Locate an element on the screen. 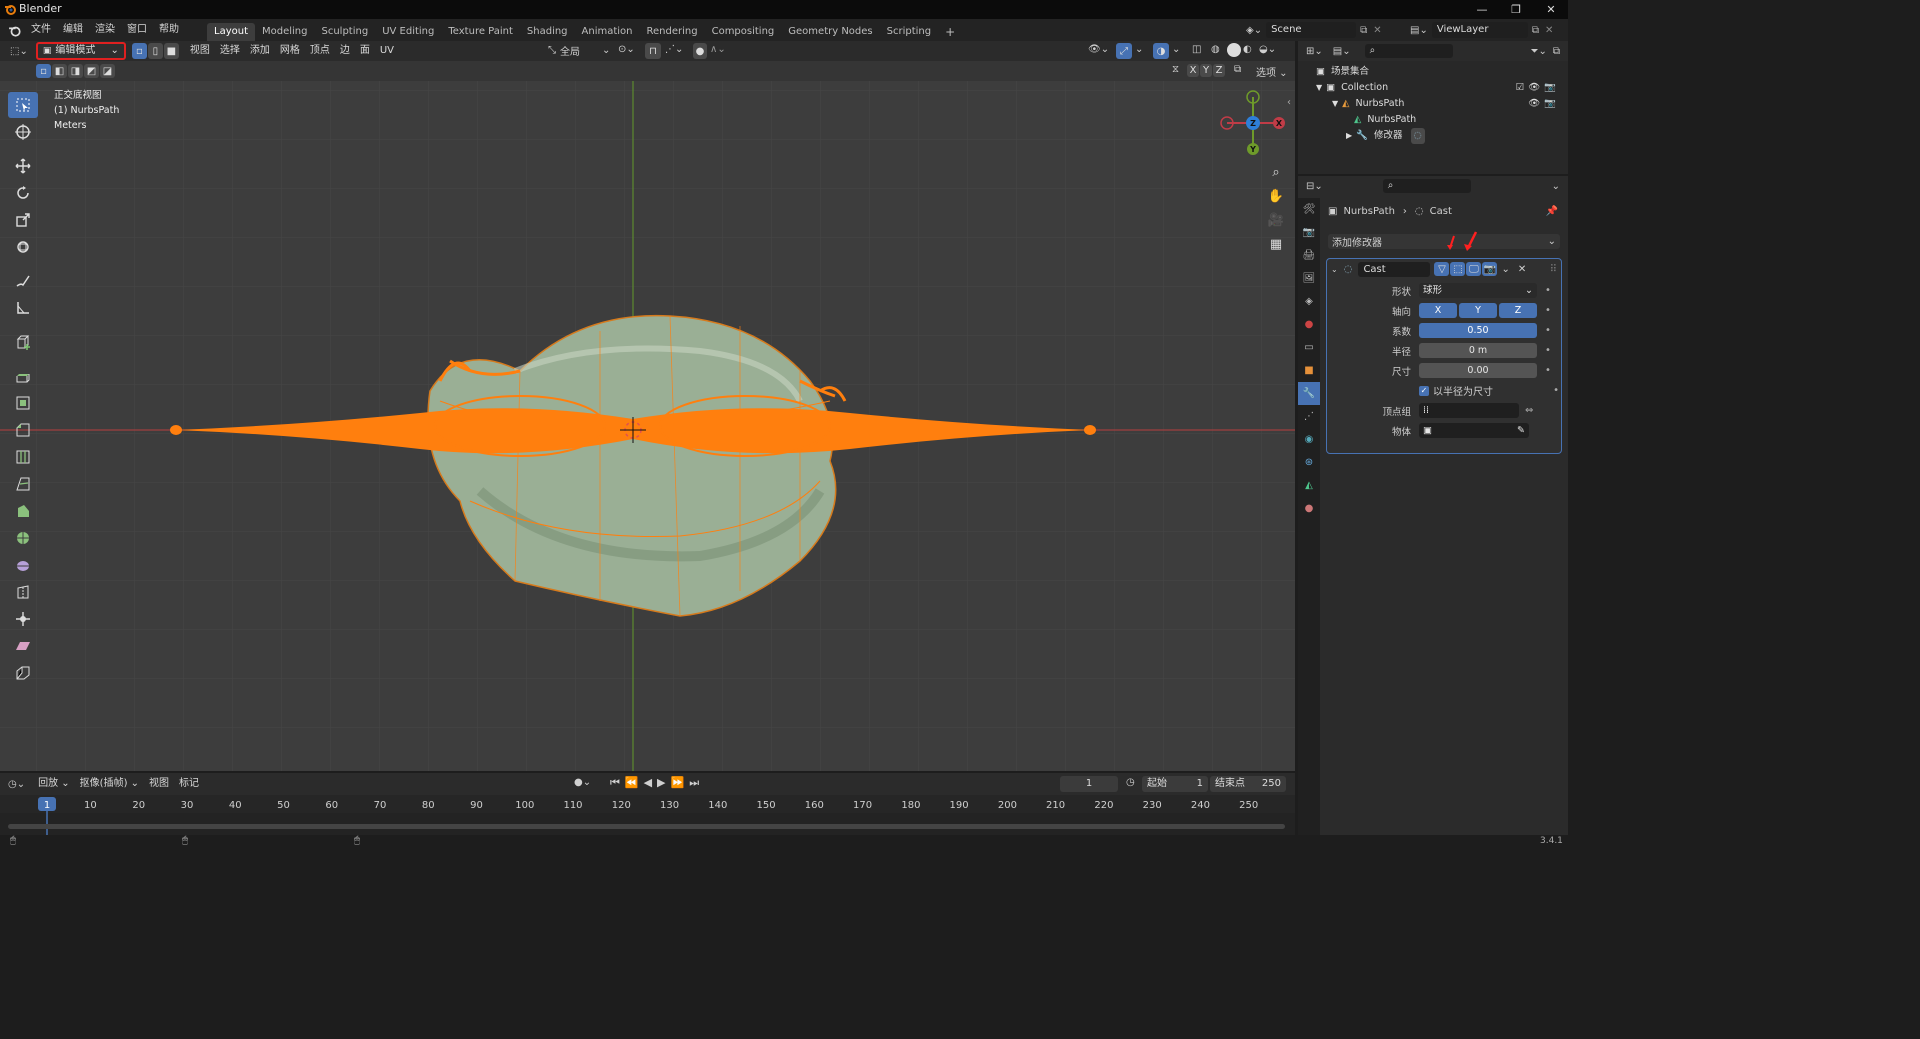  modifier-menu-chevron-icon: ⌄ is located at coordinates (1505, 269).